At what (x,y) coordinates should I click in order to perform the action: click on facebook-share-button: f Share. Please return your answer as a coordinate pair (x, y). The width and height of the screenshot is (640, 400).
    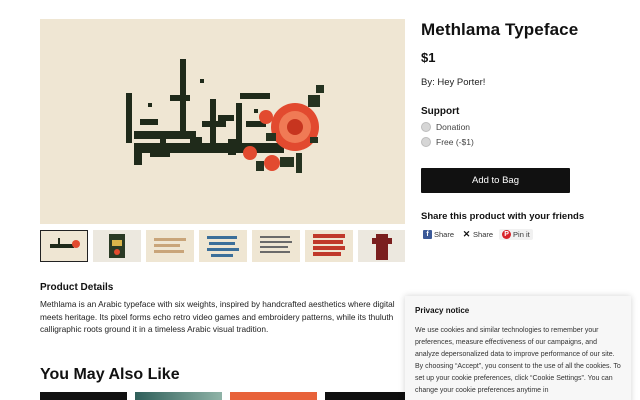
    Looking at the image, I should click on (438, 234).